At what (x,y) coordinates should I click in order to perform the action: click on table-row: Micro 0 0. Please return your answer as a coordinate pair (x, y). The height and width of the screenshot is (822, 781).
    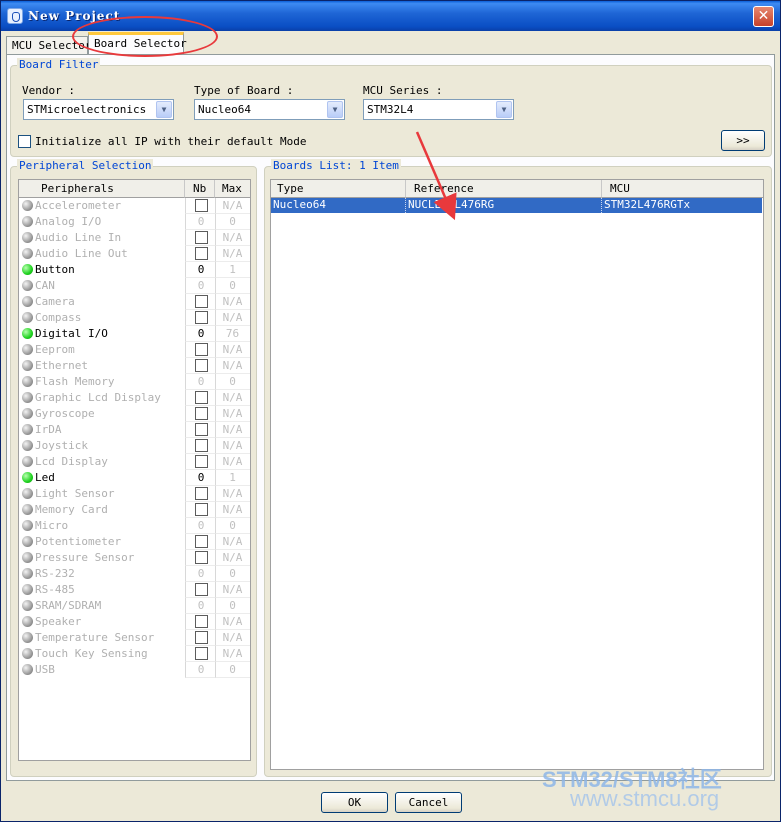
    Looking at the image, I should click on (134, 526).